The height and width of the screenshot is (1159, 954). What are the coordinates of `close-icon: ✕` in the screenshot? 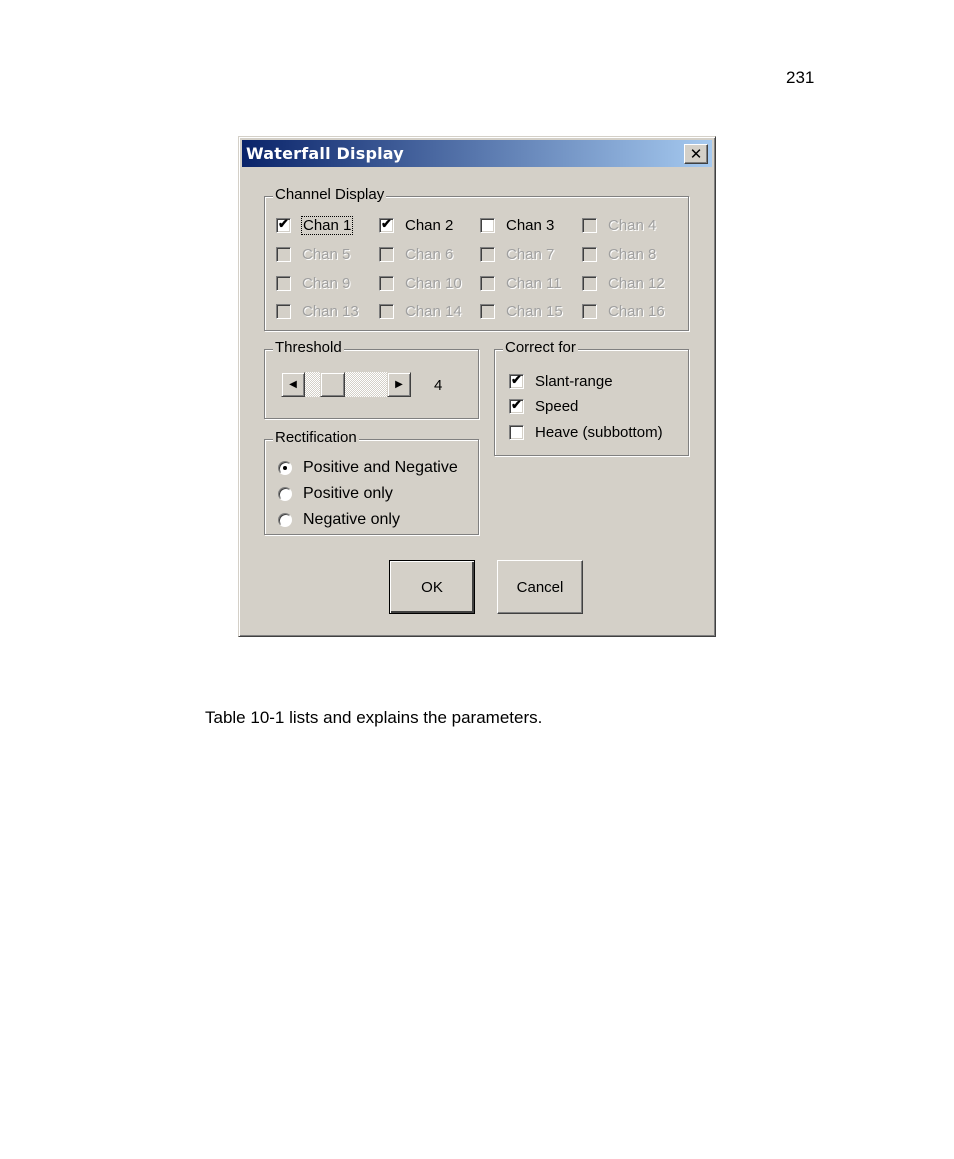 It's located at (696, 154).